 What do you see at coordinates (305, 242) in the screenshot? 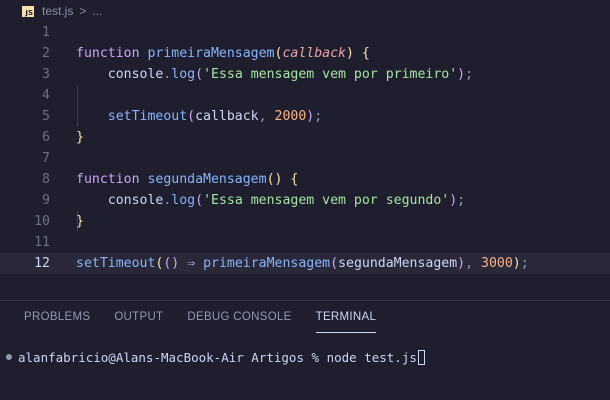
I see `code-line: 11` at bounding box center [305, 242].